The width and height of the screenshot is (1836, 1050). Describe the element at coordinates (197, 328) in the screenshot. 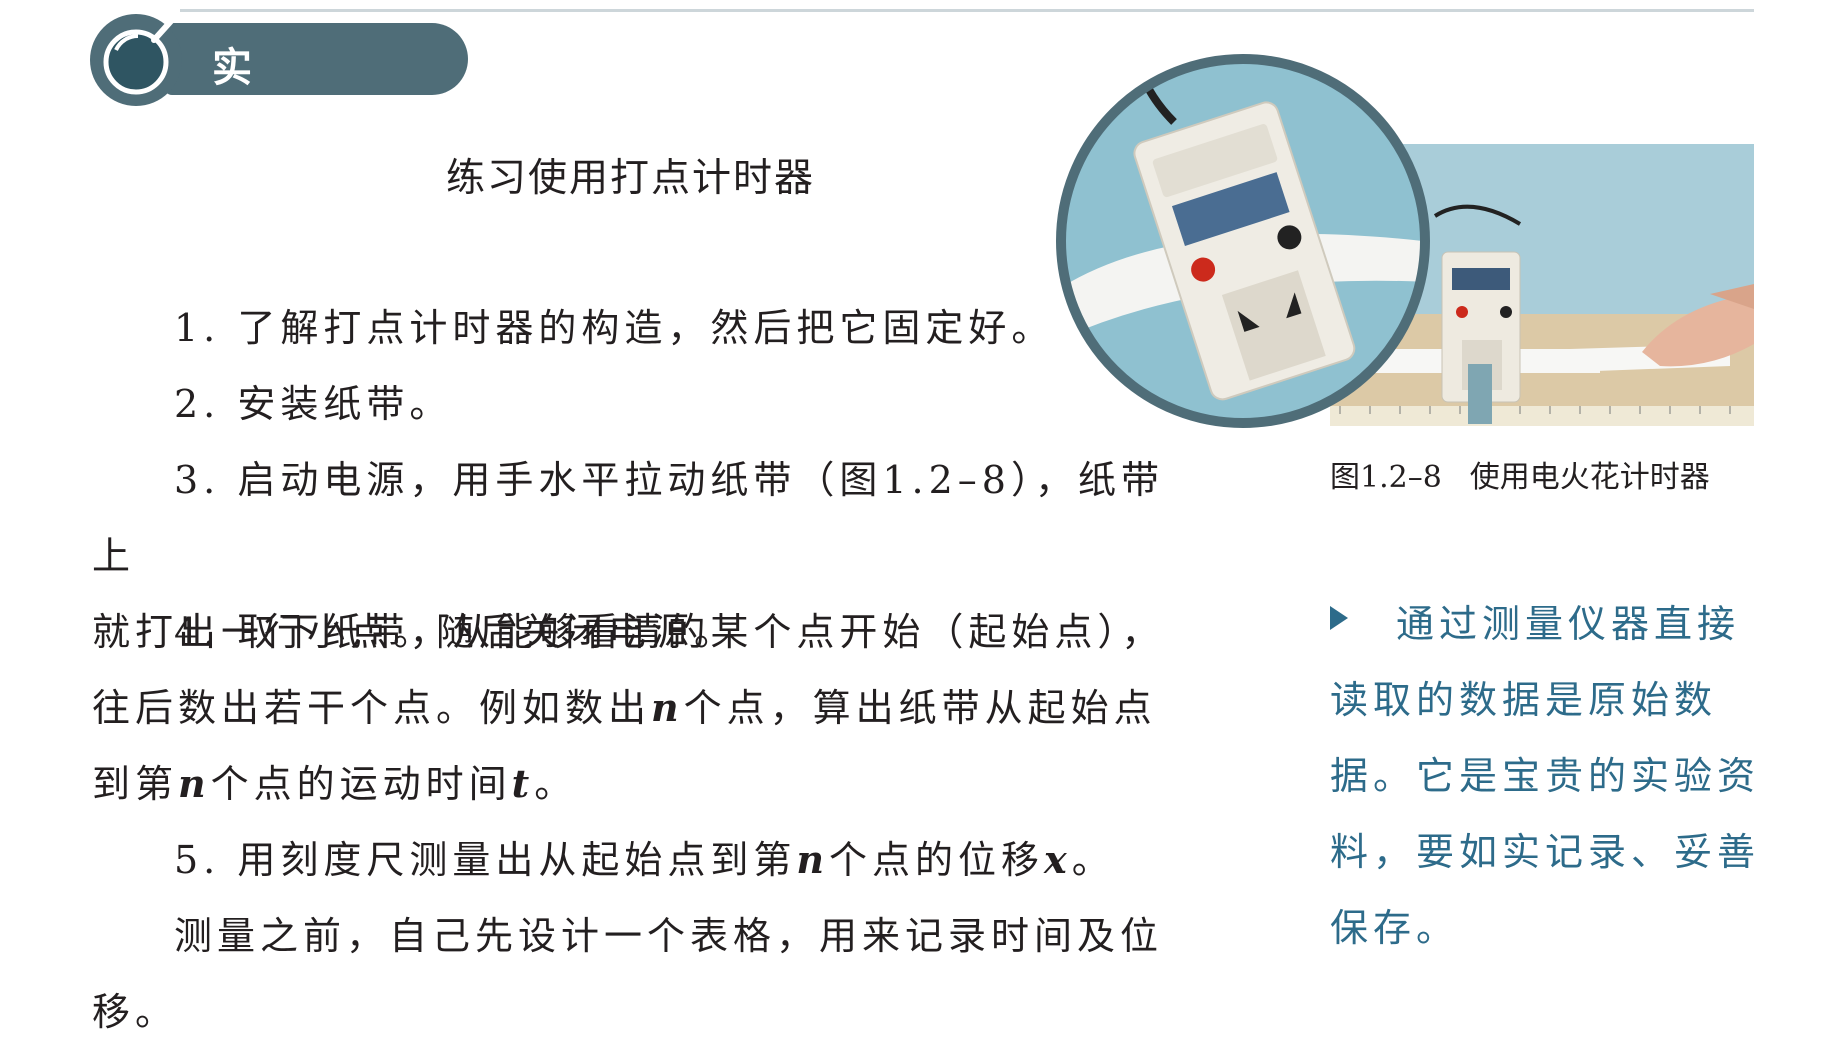

I see `step-number: 1.` at that location.